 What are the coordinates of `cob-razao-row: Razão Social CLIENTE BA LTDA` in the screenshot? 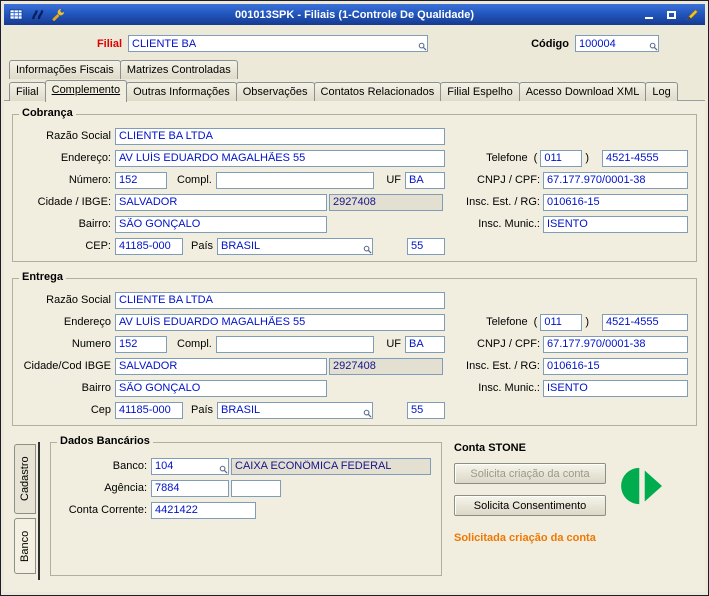 It's located at (354, 136).